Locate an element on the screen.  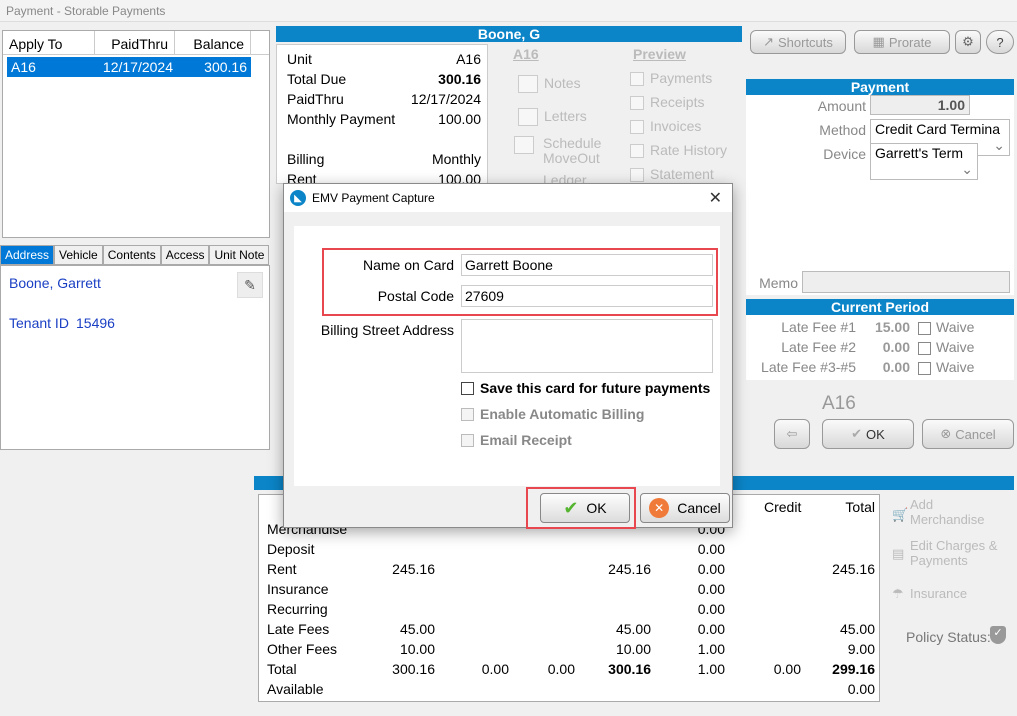
save-card-checkbox: Save this card for future payments is located at coordinates (585, 388).